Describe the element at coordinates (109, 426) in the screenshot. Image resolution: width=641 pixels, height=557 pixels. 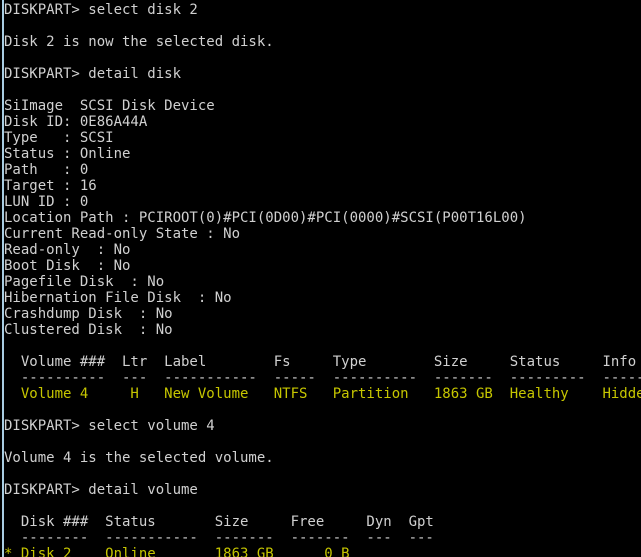
I see `console-line-cmd-select-volume: DISKPART> select volume 4` at that location.